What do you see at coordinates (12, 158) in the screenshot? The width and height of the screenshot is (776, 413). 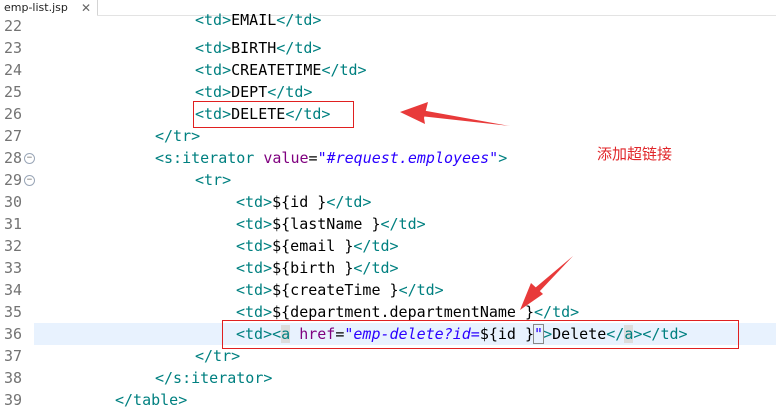 I see `line-number: 28` at bounding box center [12, 158].